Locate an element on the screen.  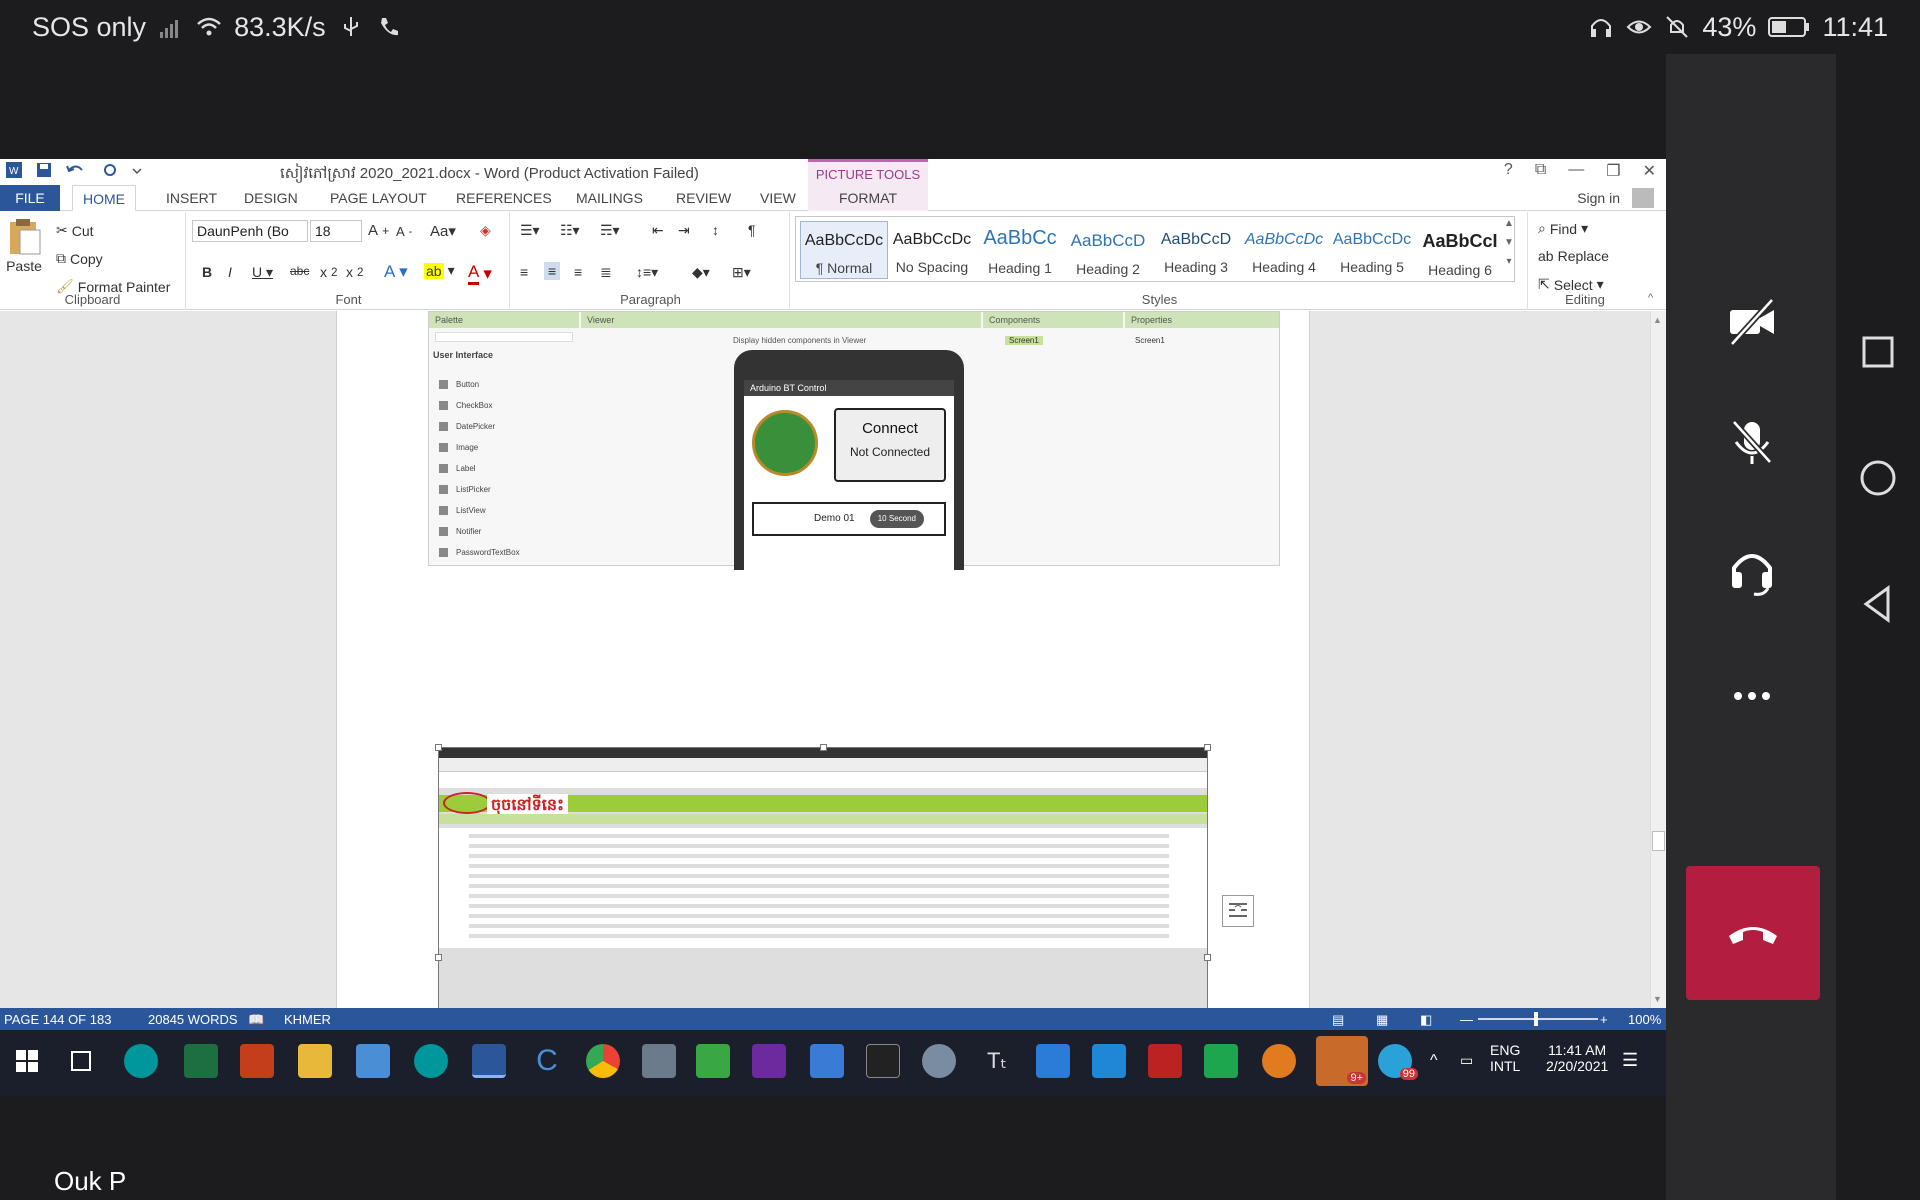
underline-button: U ▾ is located at coordinates (262, 272).